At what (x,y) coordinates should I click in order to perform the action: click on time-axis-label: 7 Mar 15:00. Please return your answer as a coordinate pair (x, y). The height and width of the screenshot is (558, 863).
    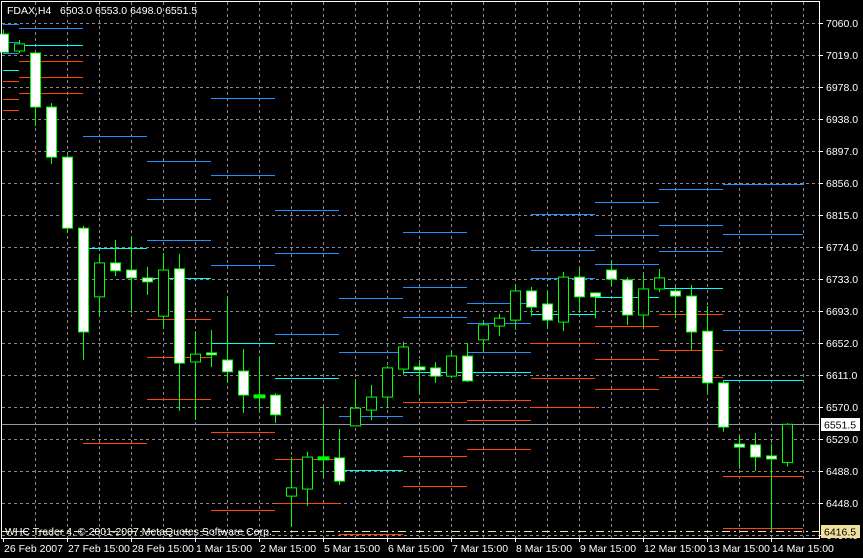
    Looking at the image, I should click on (480, 549).